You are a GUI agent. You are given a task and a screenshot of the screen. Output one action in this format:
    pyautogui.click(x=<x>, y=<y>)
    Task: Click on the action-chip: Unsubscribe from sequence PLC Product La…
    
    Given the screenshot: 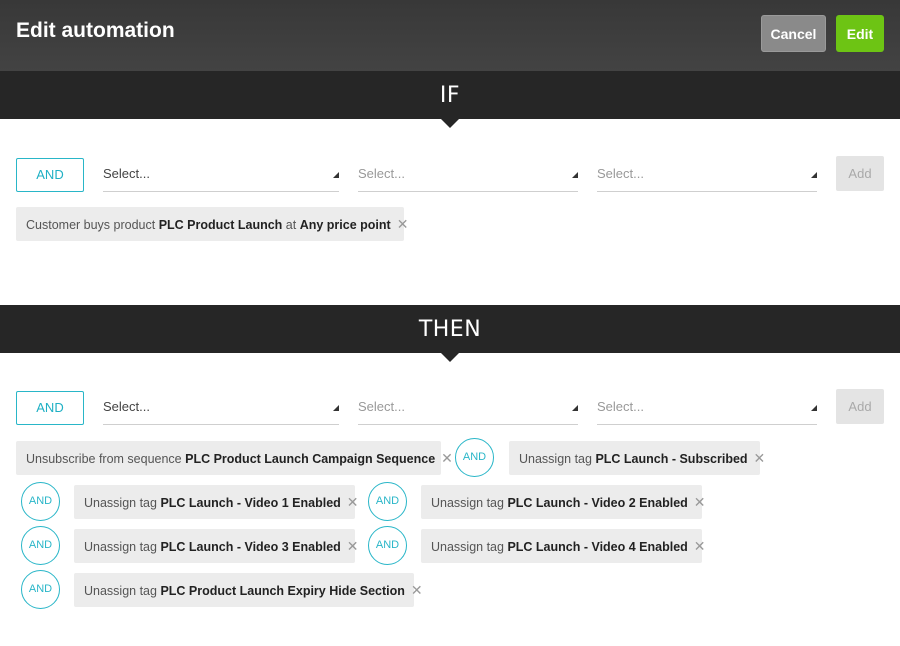 What is the action you would take?
    pyautogui.click(x=234, y=458)
    